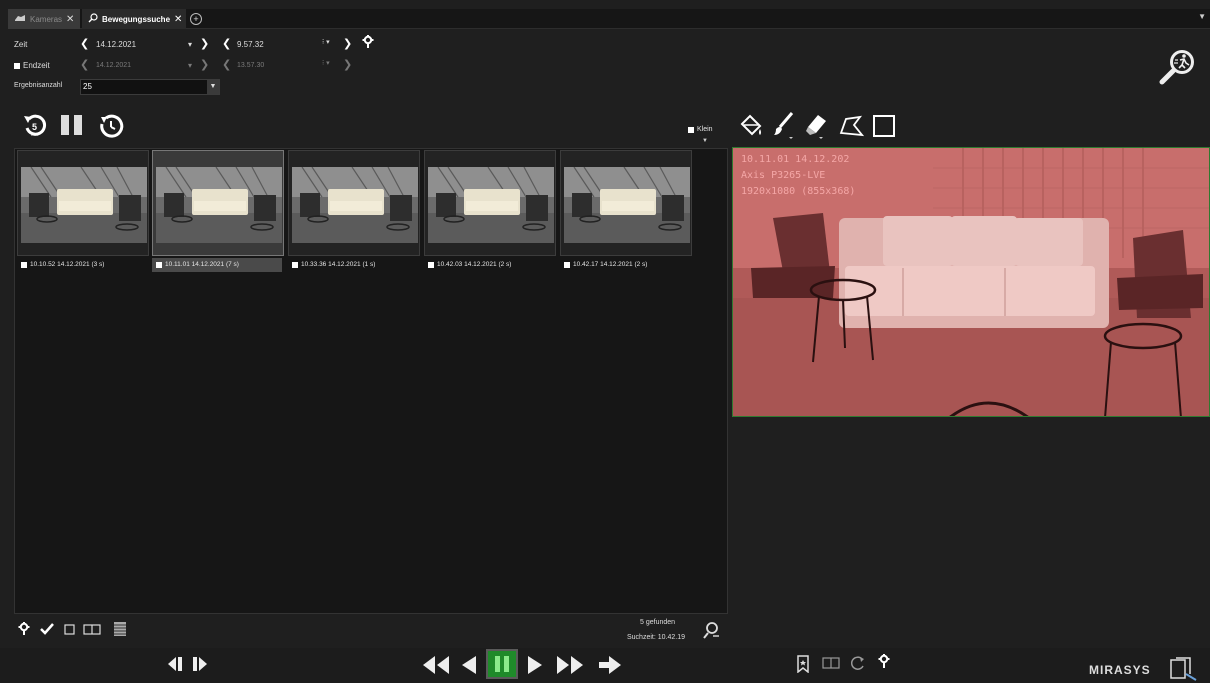 This screenshot has height=683, width=1210. Describe the element at coordinates (204, 65) in the screenshot. I see `next-end-date-button: ❯` at that location.